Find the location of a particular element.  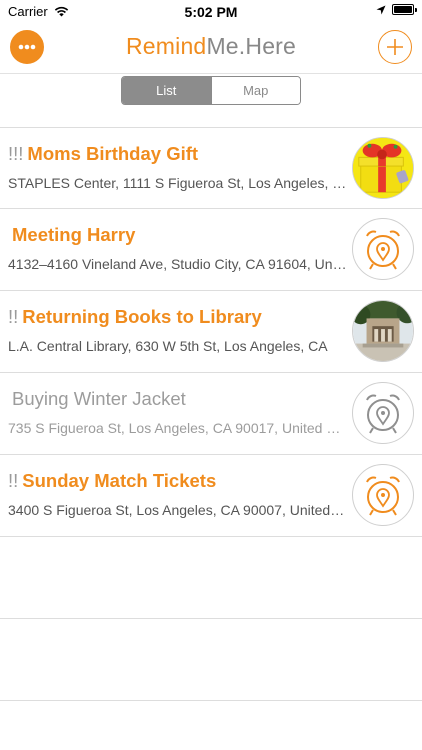

reminder-title-text: Buying Winter Jacket is located at coordinates (99, 398).